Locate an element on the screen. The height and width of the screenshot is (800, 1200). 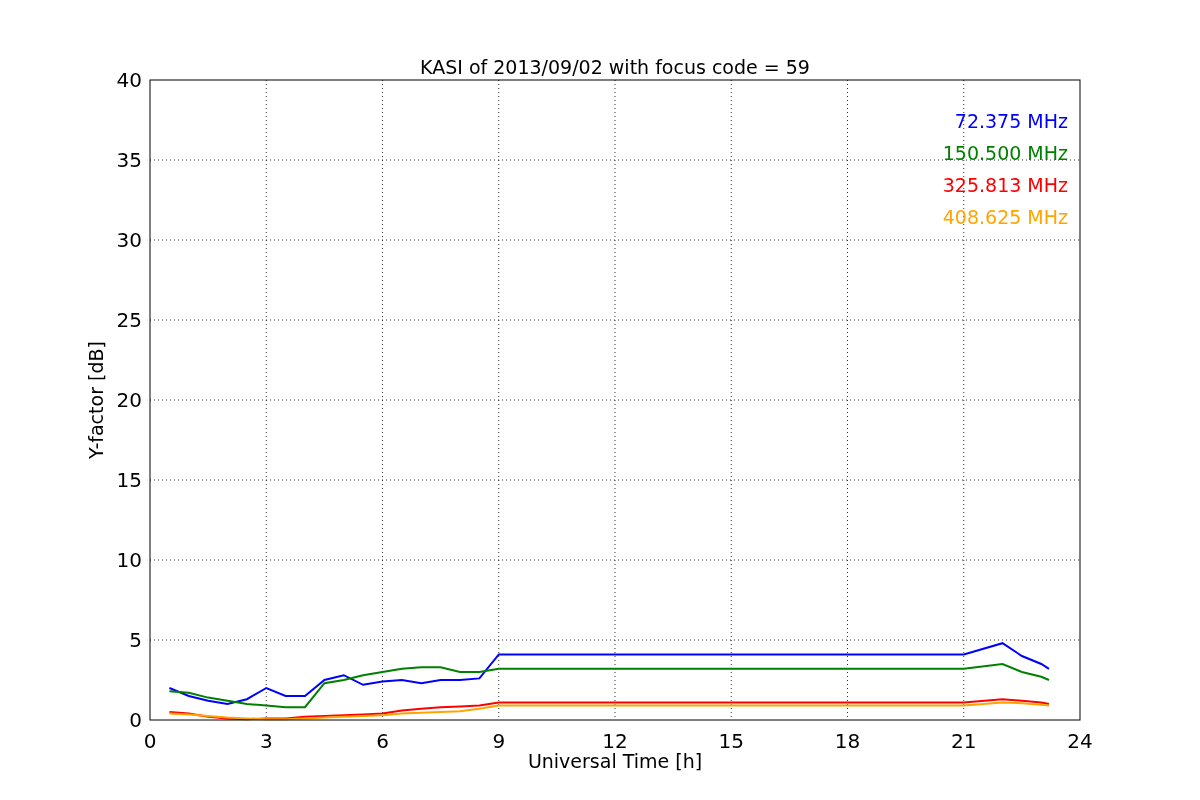
y-tick-label: 30 is located at coordinates (129, 240).